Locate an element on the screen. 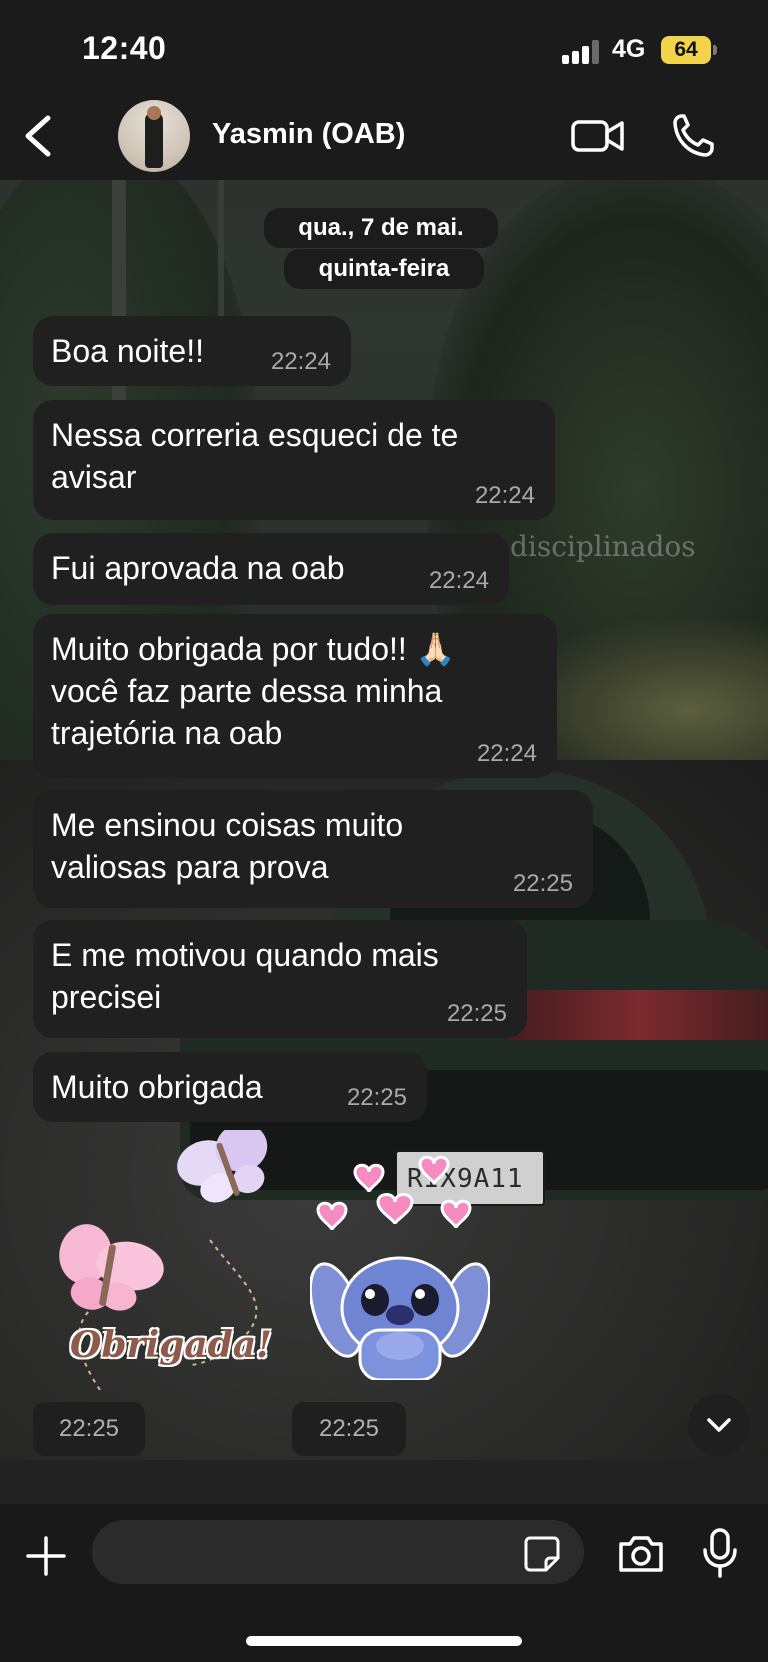 The width and height of the screenshot is (768, 1662). sticker-caption: Obrigada! is located at coordinates (171, 1345).